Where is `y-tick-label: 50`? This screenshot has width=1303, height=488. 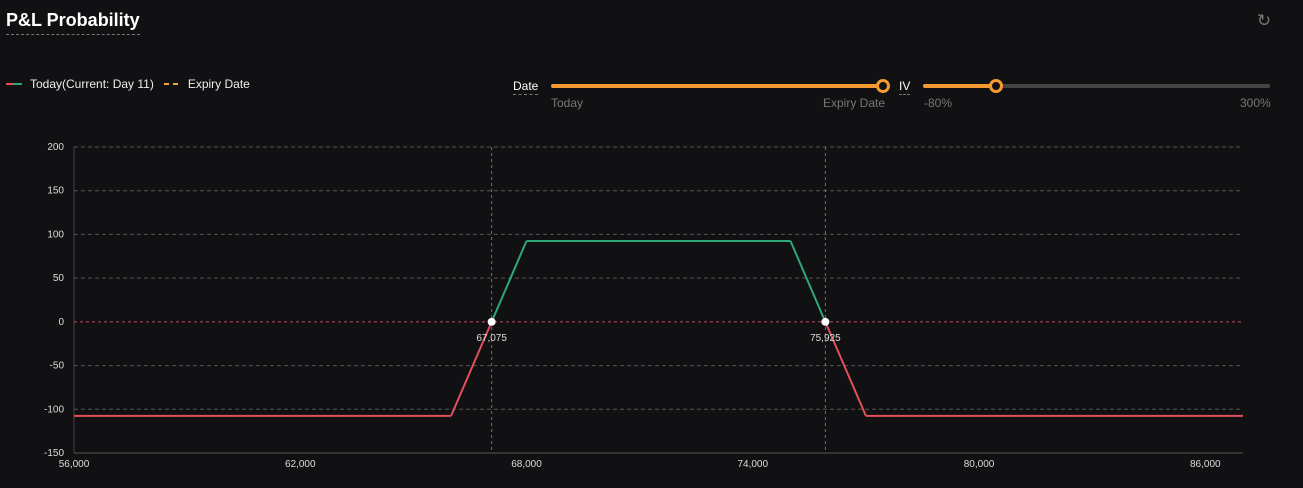
y-tick-label: 50 is located at coordinates (59, 278).